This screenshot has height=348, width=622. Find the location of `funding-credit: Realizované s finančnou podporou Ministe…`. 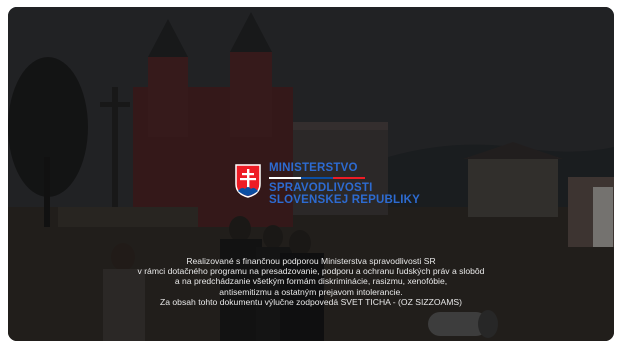

funding-credit: Realizované s finančnou podporou Ministe… is located at coordinates (311, 281).